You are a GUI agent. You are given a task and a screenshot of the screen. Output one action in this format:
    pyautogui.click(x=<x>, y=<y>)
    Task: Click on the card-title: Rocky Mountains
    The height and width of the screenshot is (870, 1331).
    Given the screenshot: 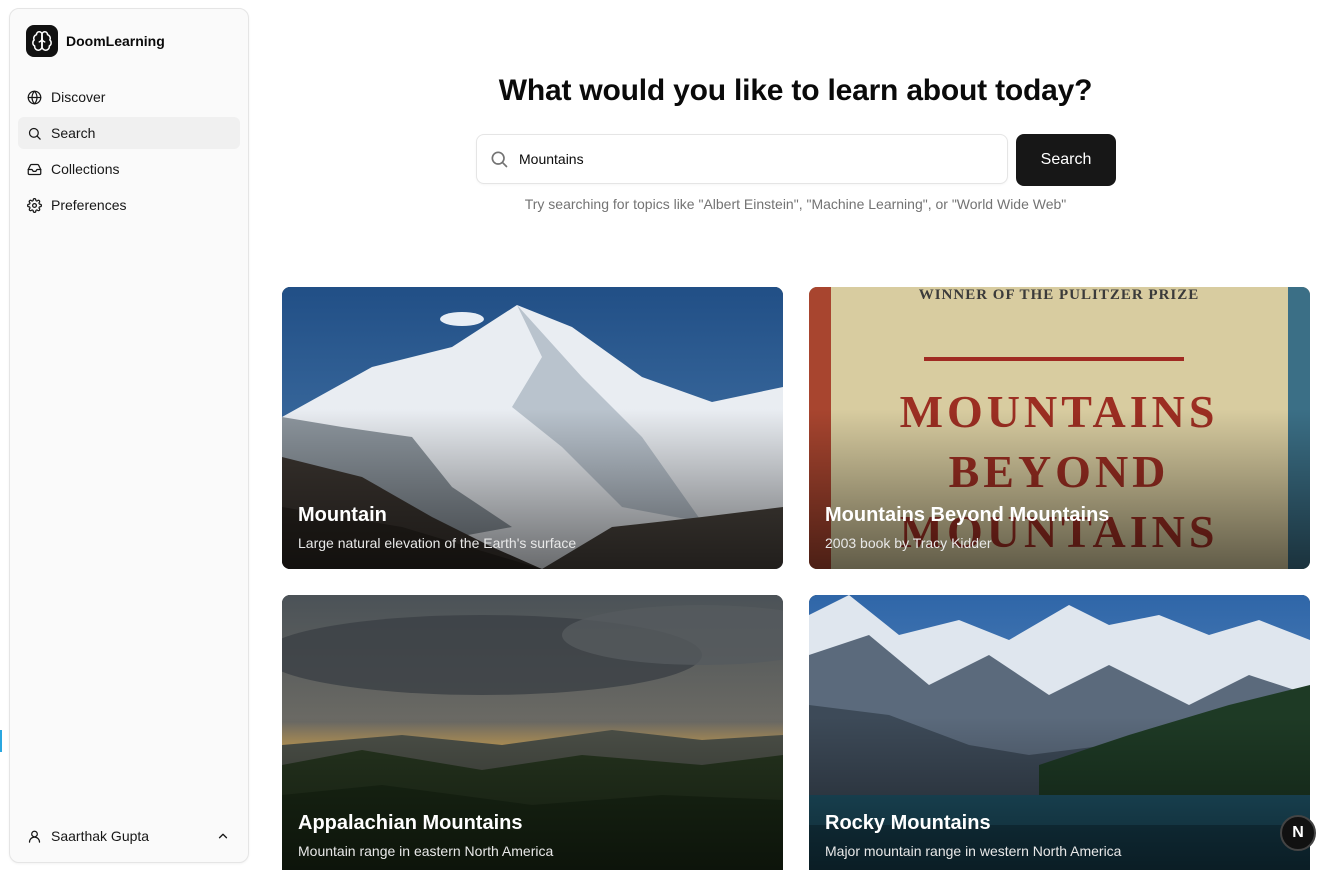 What is the action you would take?
    pyautogui.click(x=908, y=823)
    